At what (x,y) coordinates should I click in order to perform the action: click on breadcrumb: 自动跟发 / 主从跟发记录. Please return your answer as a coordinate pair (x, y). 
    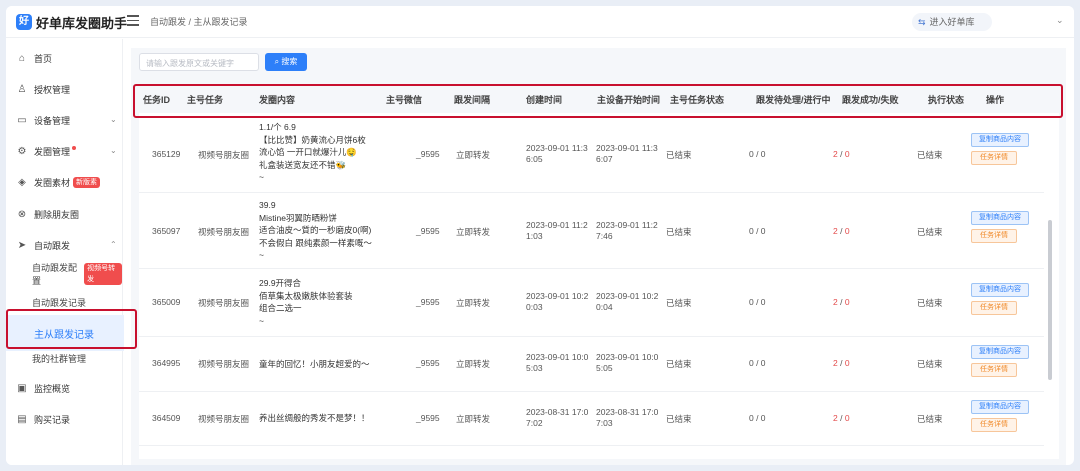
    Looking at the image, I should click on (199, 22).